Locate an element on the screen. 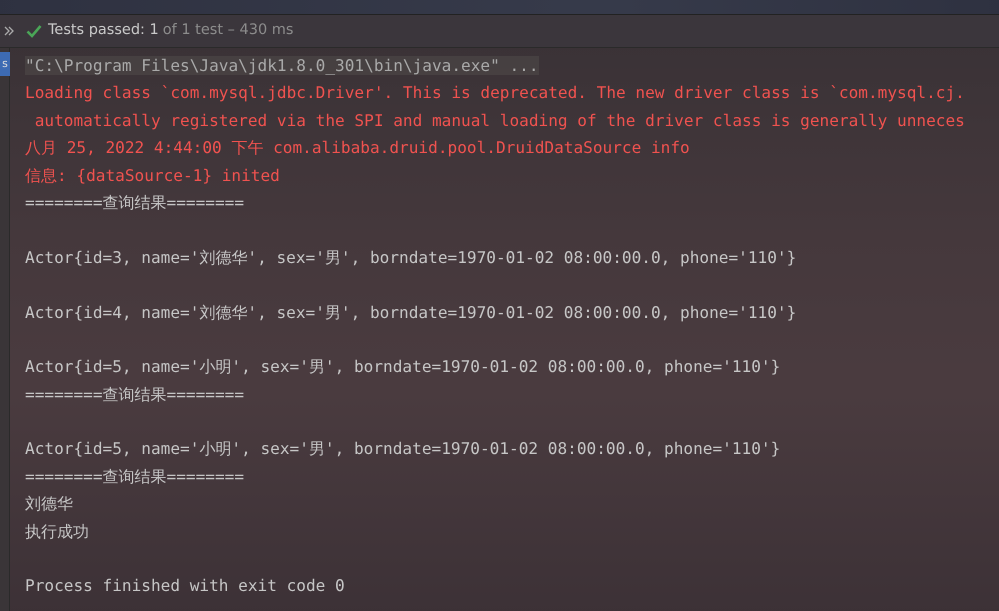  error-log-line: automatically registered via the SPI and manual loading of the driver class is generally unneces is located at coordinates (499, 120).